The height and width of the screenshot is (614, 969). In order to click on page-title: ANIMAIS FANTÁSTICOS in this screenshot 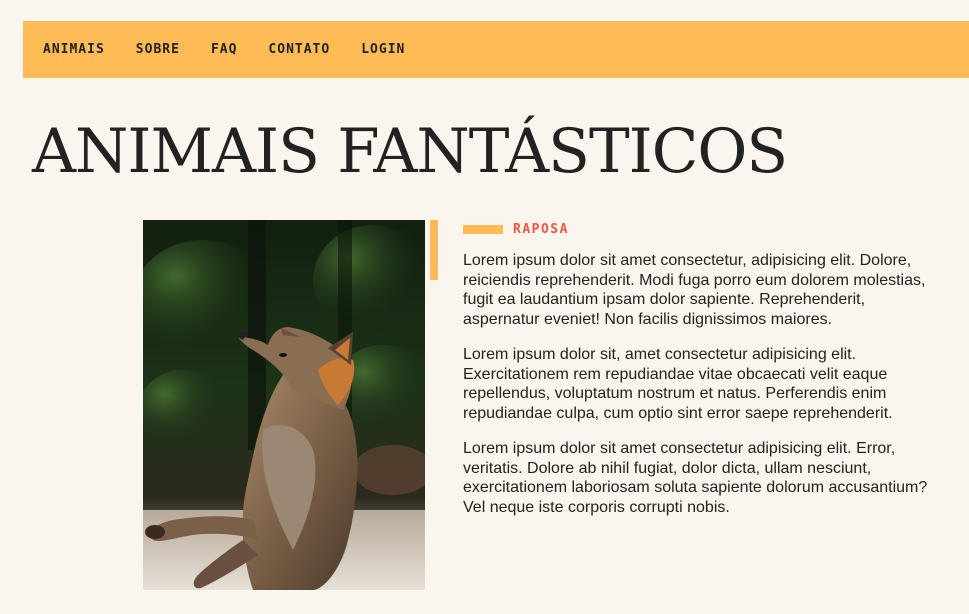, I will do `click(410, 151)`.